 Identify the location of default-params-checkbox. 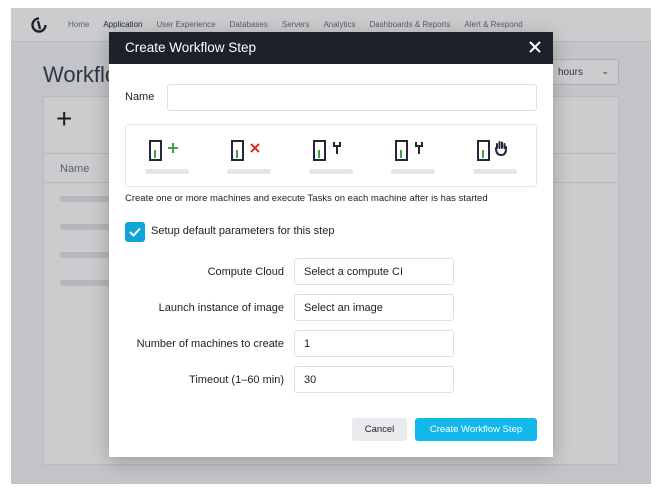
(135, 232).